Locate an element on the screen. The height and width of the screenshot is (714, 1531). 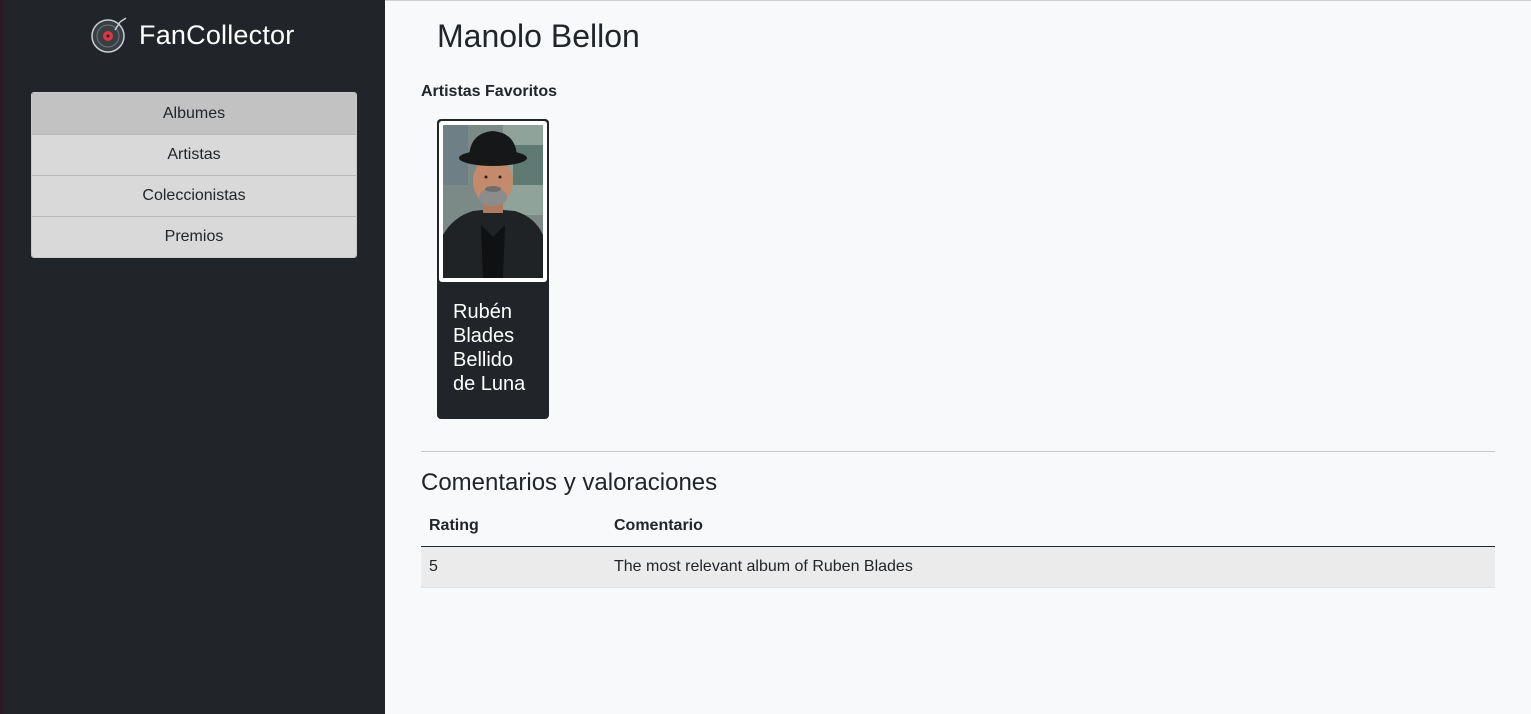
sidebar-item-albumes: Albumes is located at coordinates (194, 113).